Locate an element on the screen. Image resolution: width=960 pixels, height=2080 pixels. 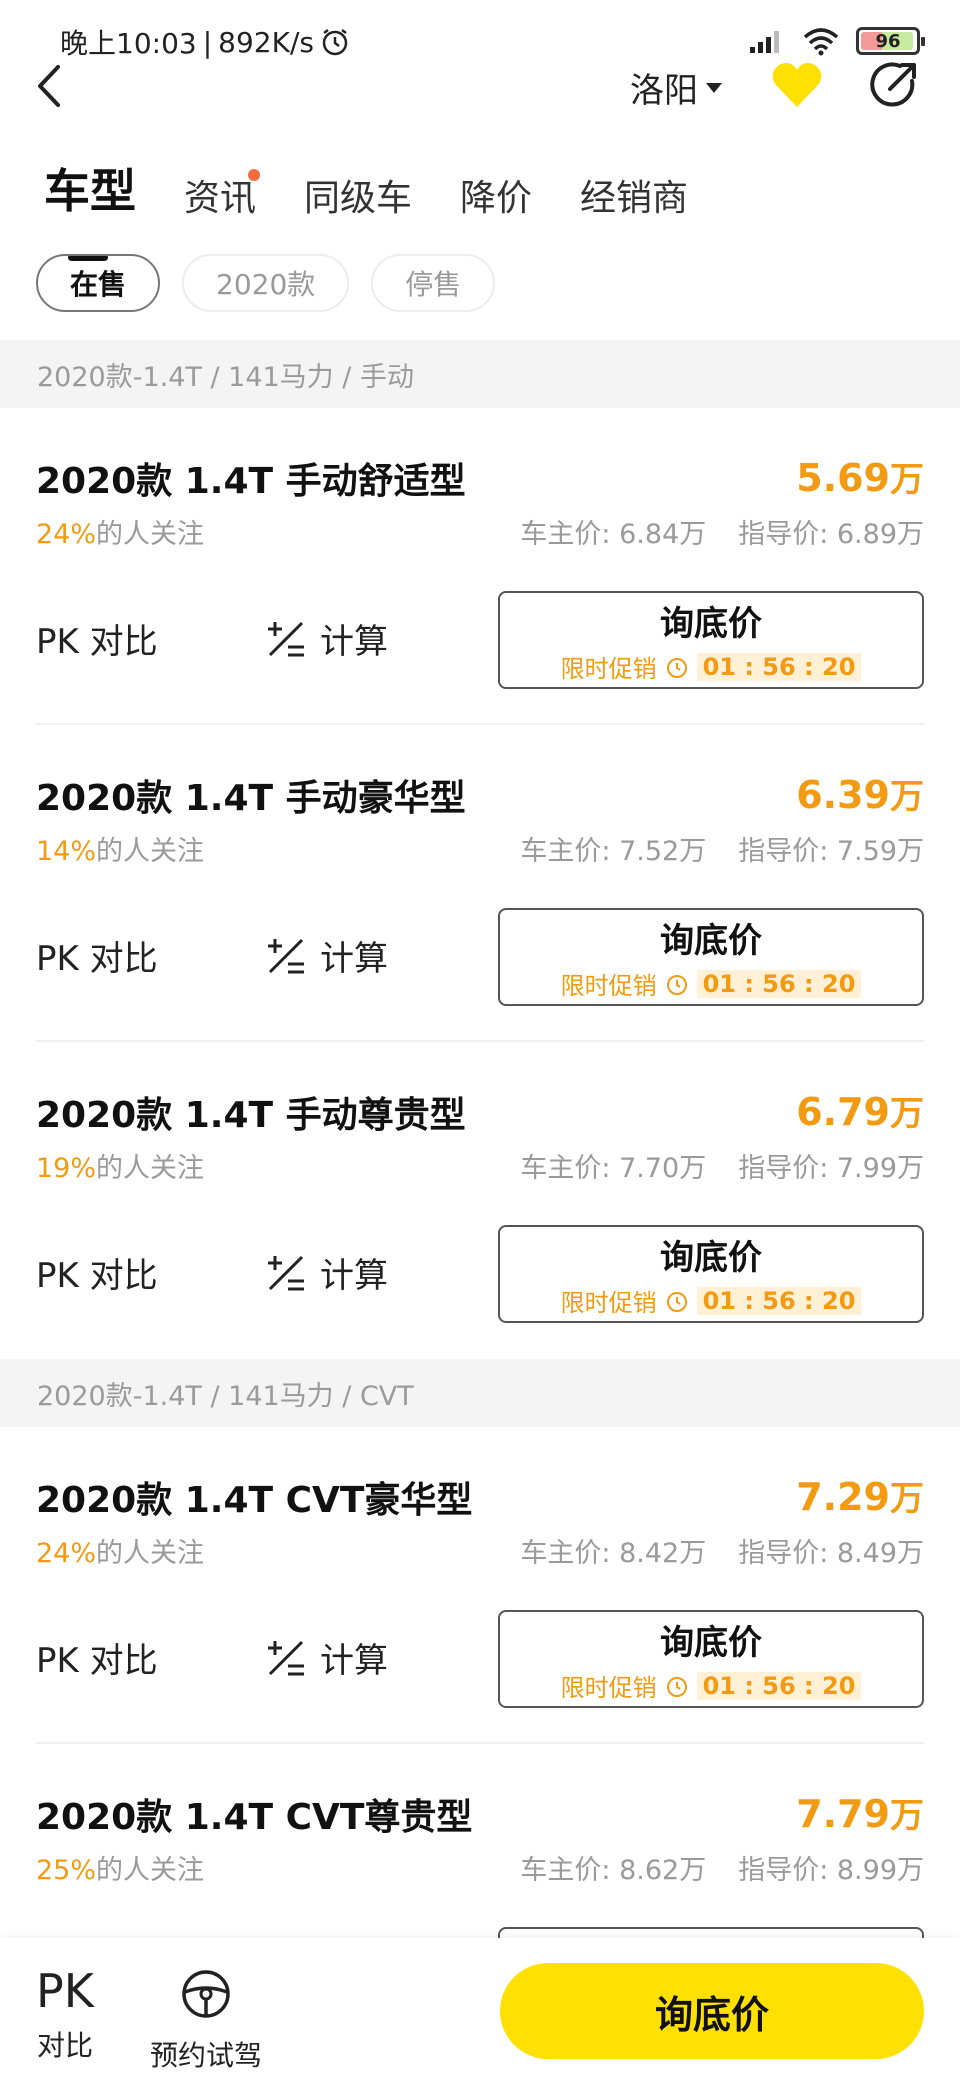
pk-label: PK is located at coordinates (65, 1991).